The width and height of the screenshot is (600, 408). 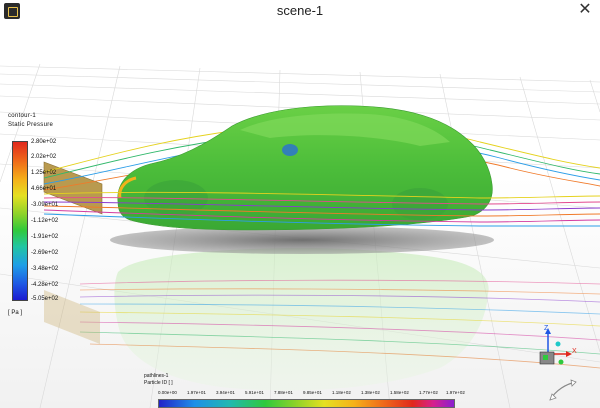 What do you see at coordinates (44, 157) in the screenshot?
I see `legend-tick: 2.02e+02` at bounding box center [44, 157].